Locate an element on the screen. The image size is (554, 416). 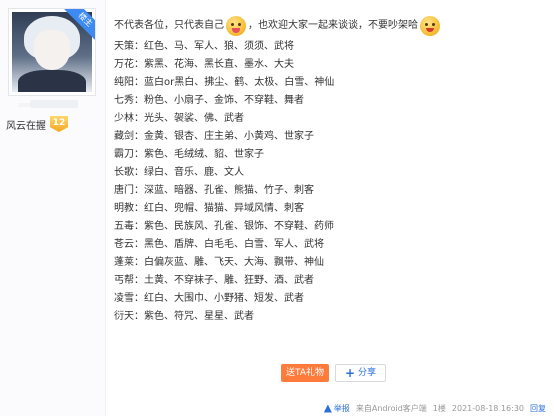
post-line: 少林：光头、袈裟、佛、武者 is located at coordinates (179, 118).